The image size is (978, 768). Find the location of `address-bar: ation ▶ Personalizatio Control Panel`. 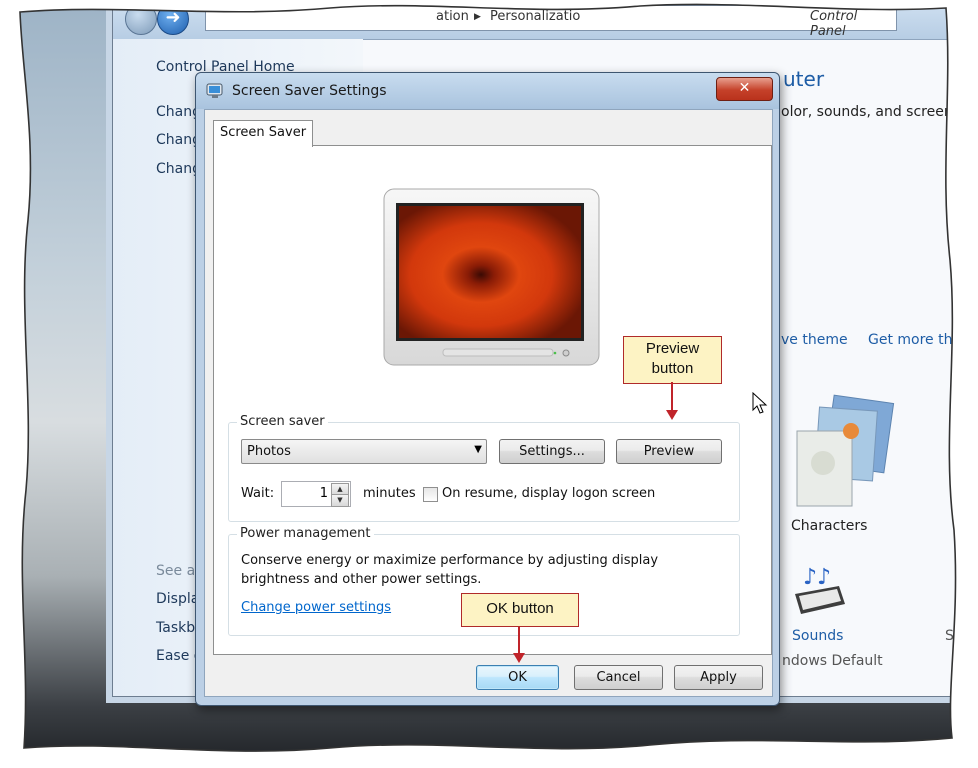

address-bar: ation ▶ Personalizatio Control Panel is located at coordinates (551, 22).